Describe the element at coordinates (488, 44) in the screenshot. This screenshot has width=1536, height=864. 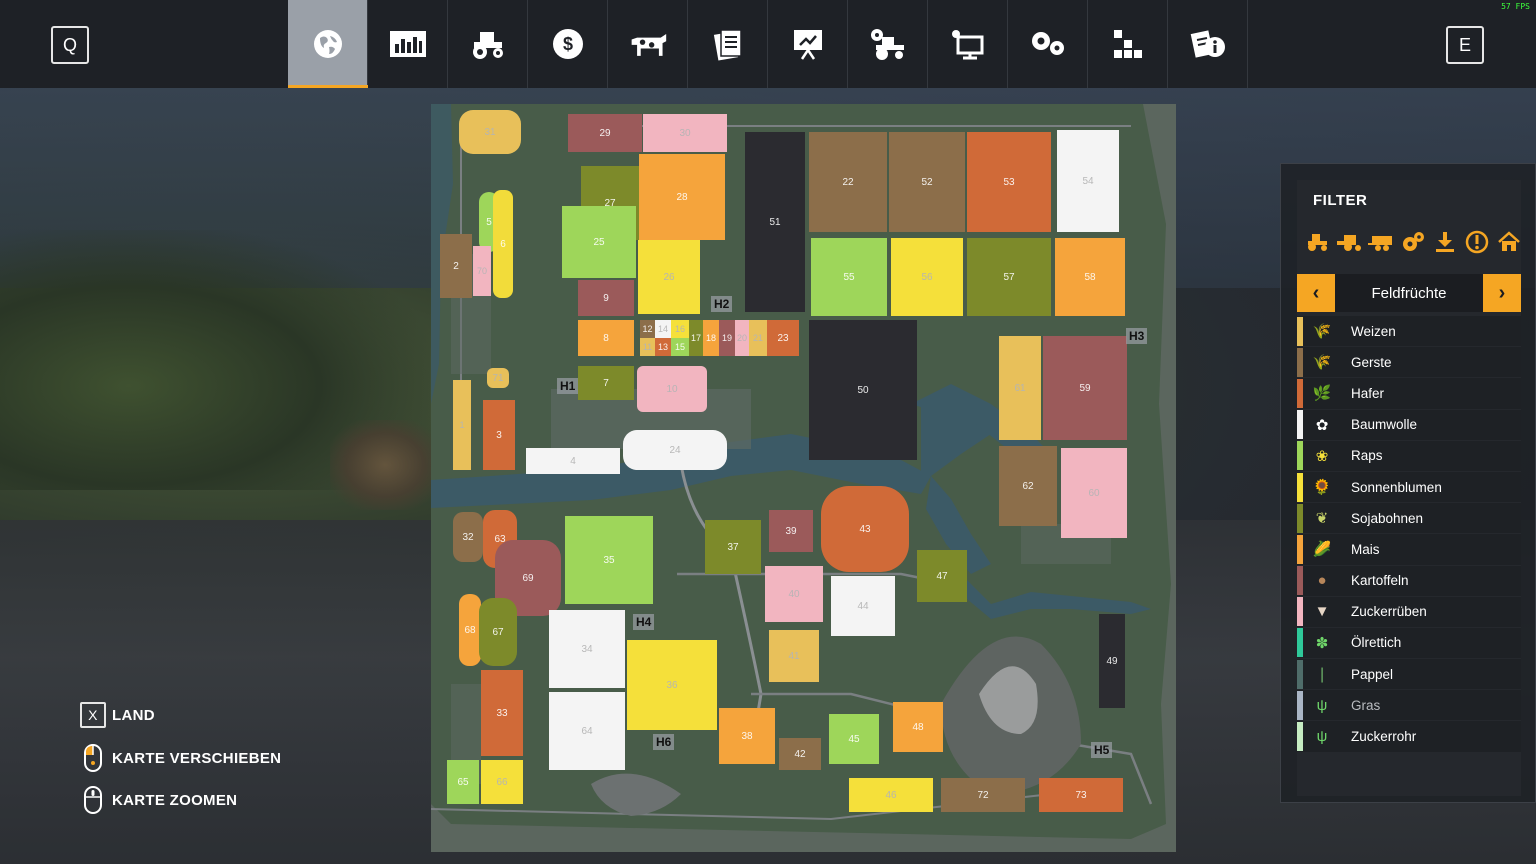
I see `tab-vehicles` at that location.